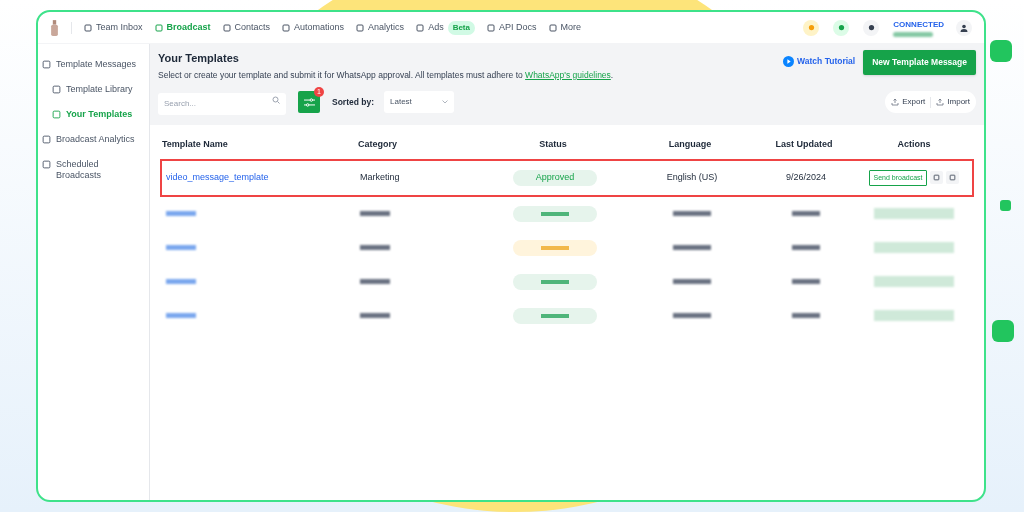  Describe the element at coordinates (461, 27) in the screenshot. I see `beta-badge: Beta` at that location.